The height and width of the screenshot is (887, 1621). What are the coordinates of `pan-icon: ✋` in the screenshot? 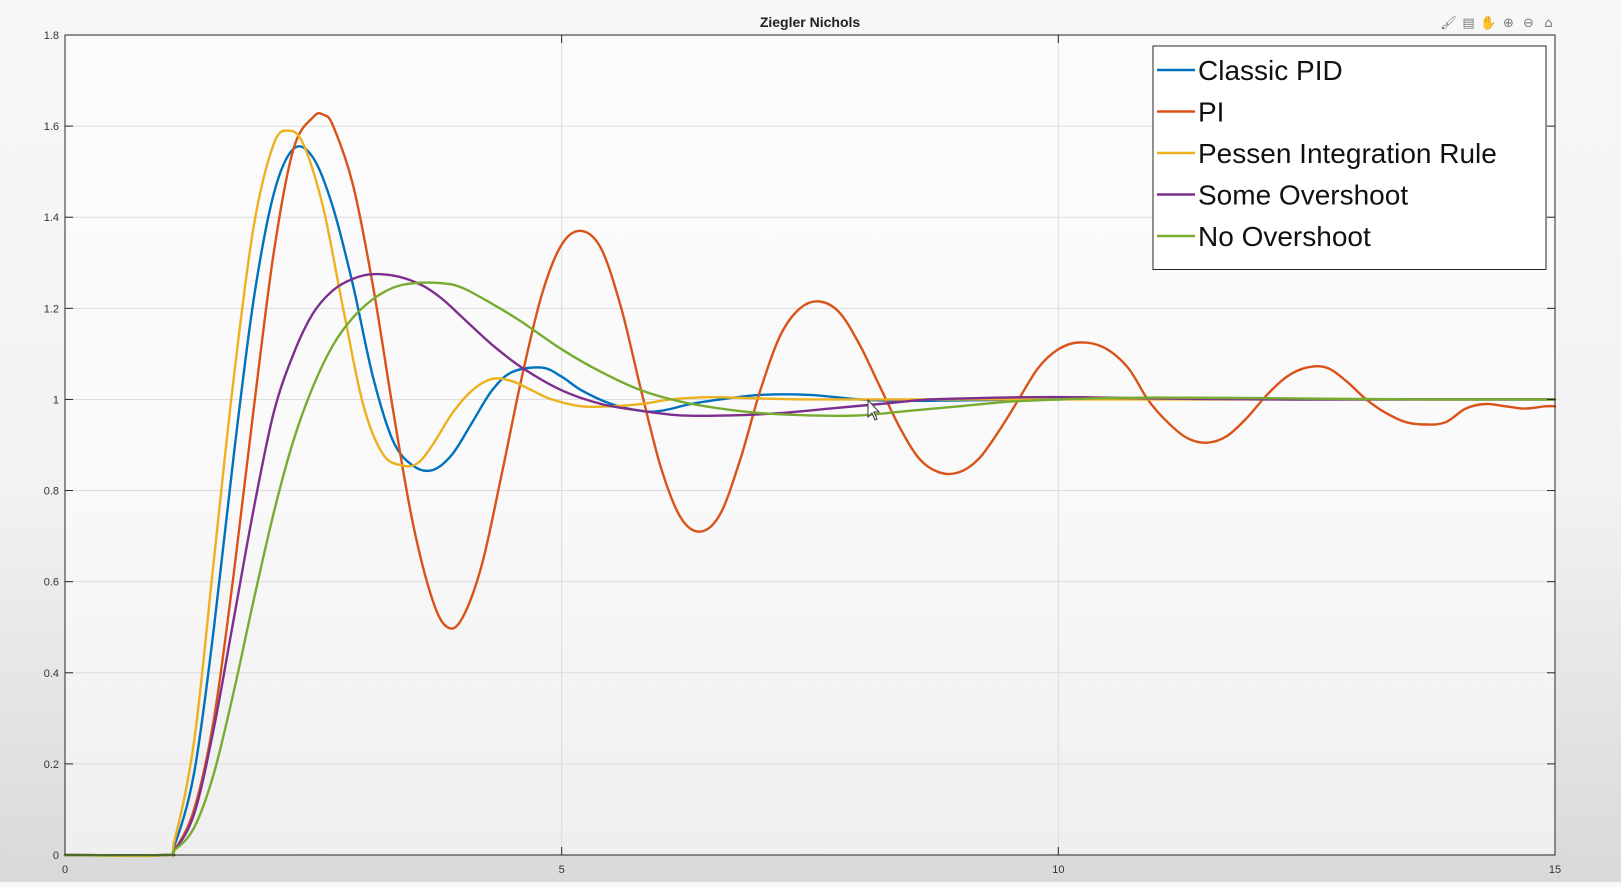 It's located at (1488, 23).